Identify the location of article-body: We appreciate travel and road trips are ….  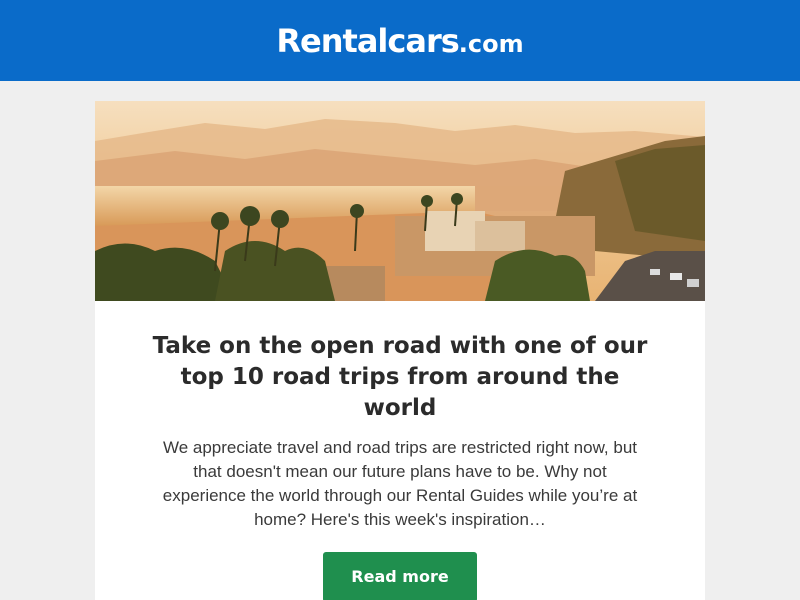
(400, 483).